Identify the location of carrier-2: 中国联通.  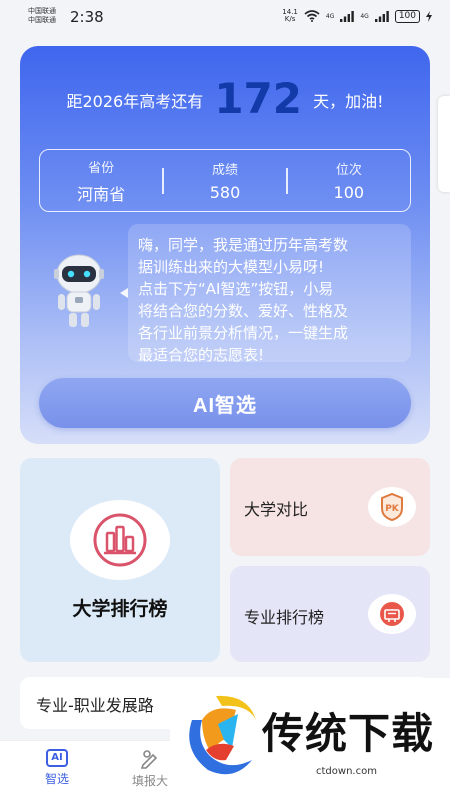
(42, 20).